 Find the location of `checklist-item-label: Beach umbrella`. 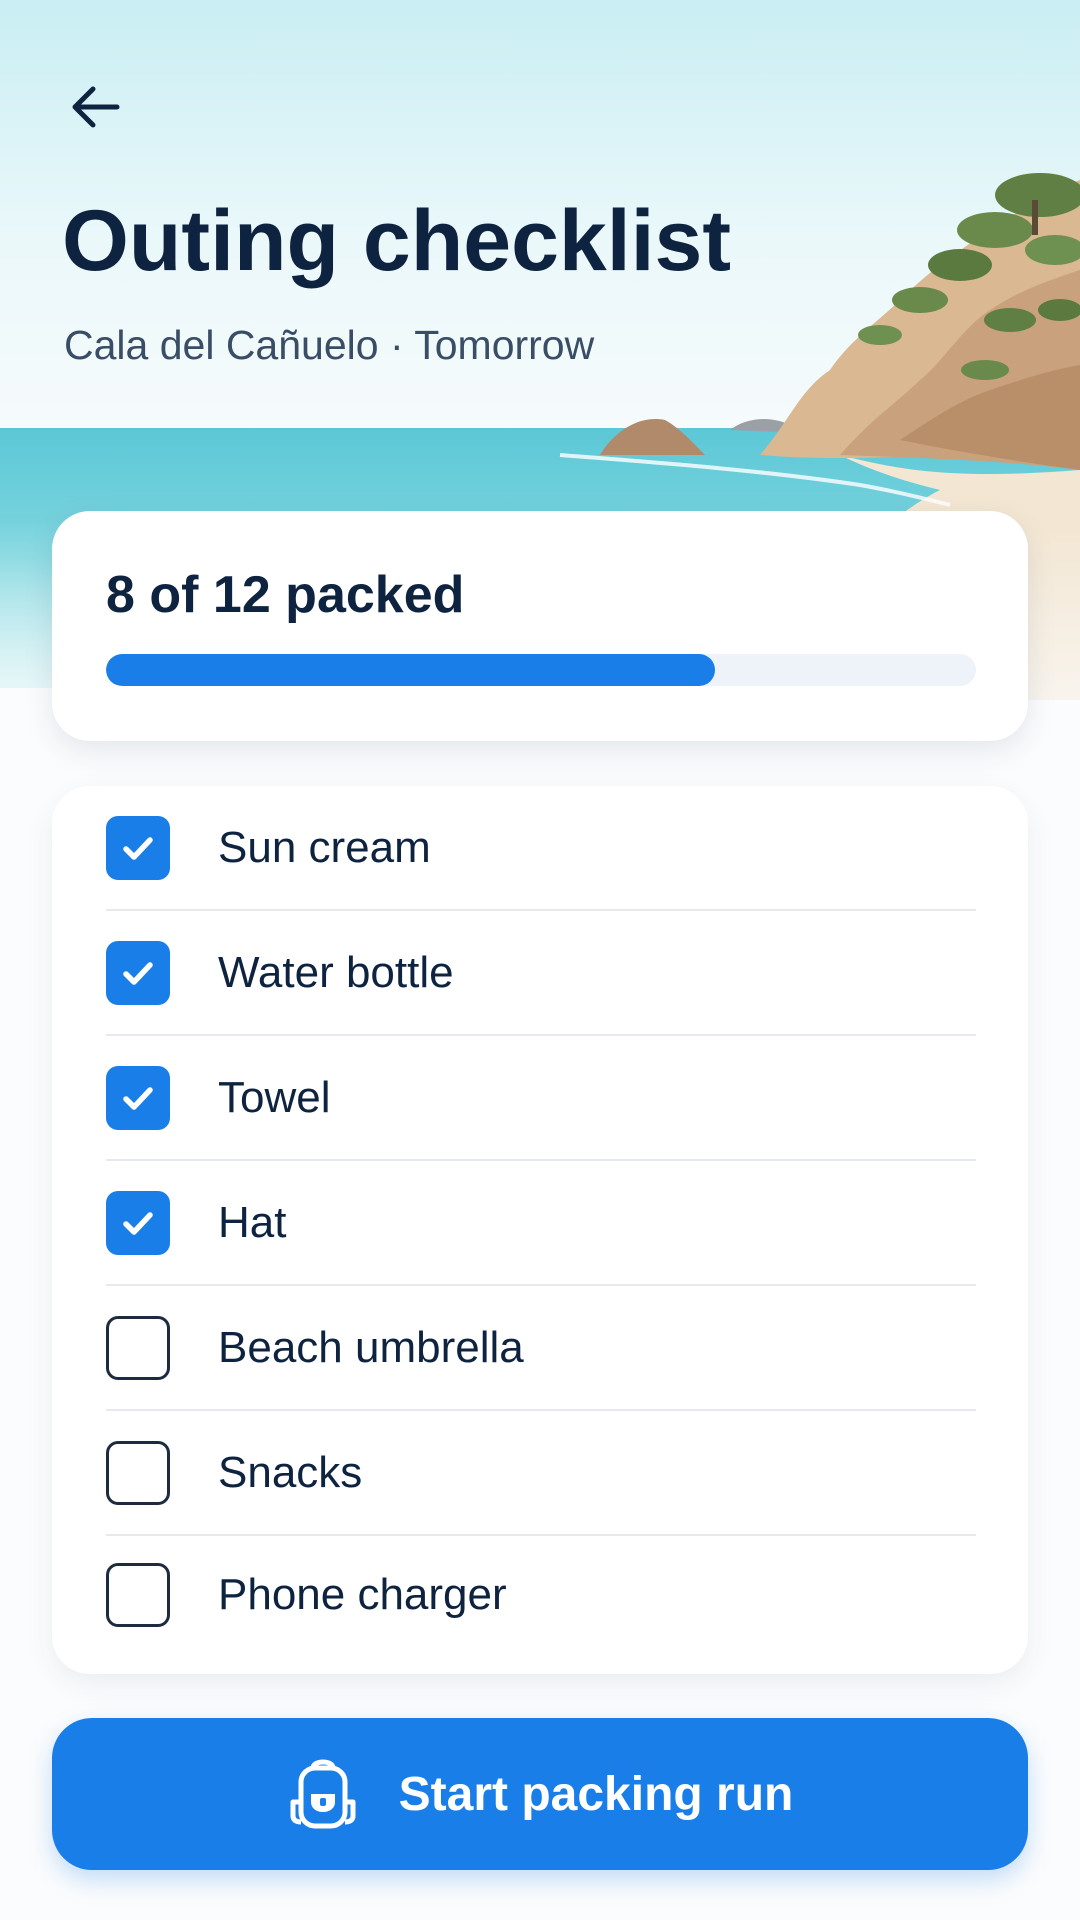

checklist-item-label: Beach umbrella is located at coordinates (371, 1347).